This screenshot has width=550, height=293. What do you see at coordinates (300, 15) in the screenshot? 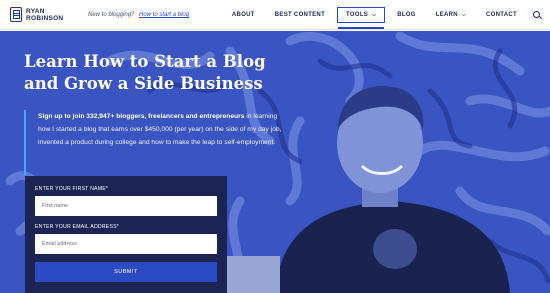
I see `nav-best-content: BEST CONTENT` at bounding box center [300, 15].